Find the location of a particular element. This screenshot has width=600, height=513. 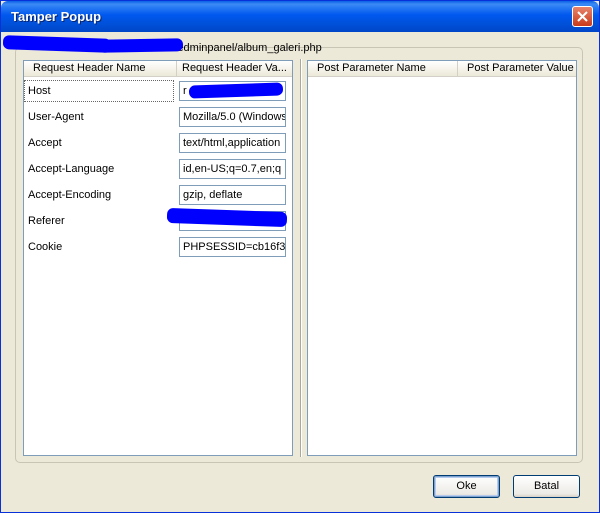

title-bar: Tamper Popup is located at coordinates (300, 16).